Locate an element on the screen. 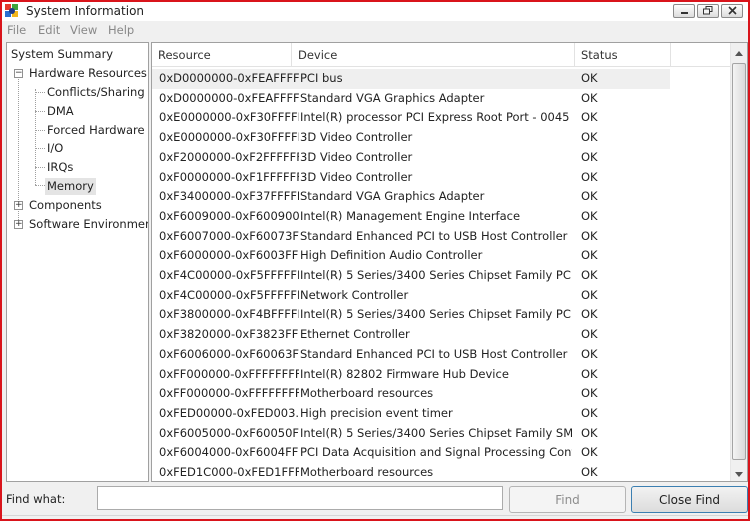  resource-cell: 0xF0000000-0xF1FFFFFF is located at coordinates (229, 176).